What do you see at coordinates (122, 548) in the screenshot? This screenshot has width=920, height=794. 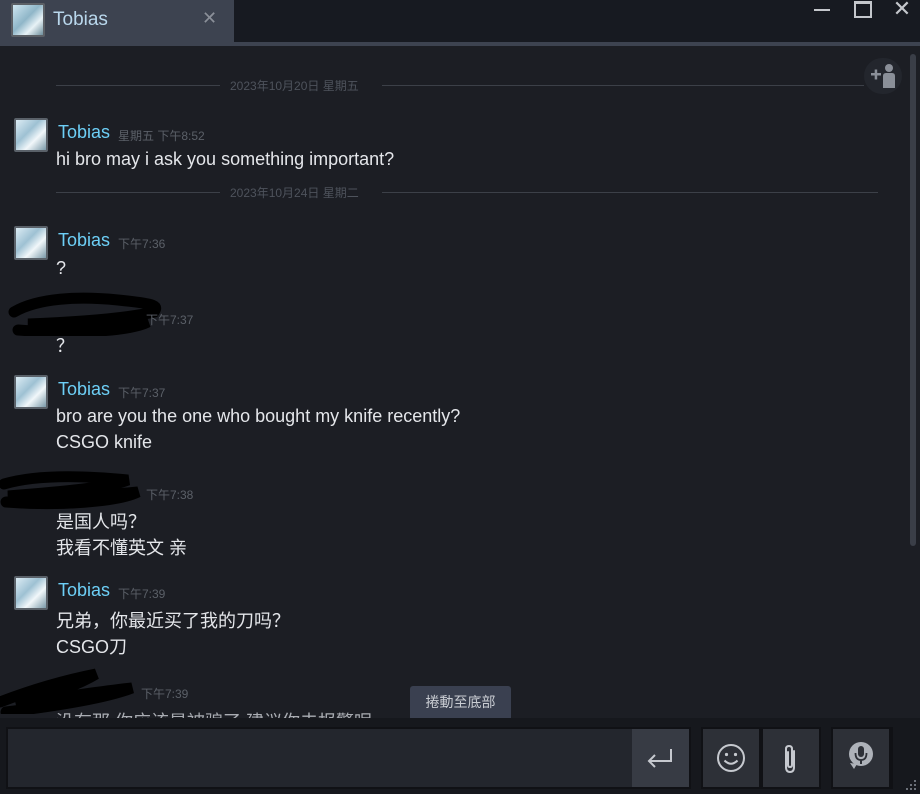 I see `message-text: 我看不懂英文 亲` at bounding box center [122, 548].